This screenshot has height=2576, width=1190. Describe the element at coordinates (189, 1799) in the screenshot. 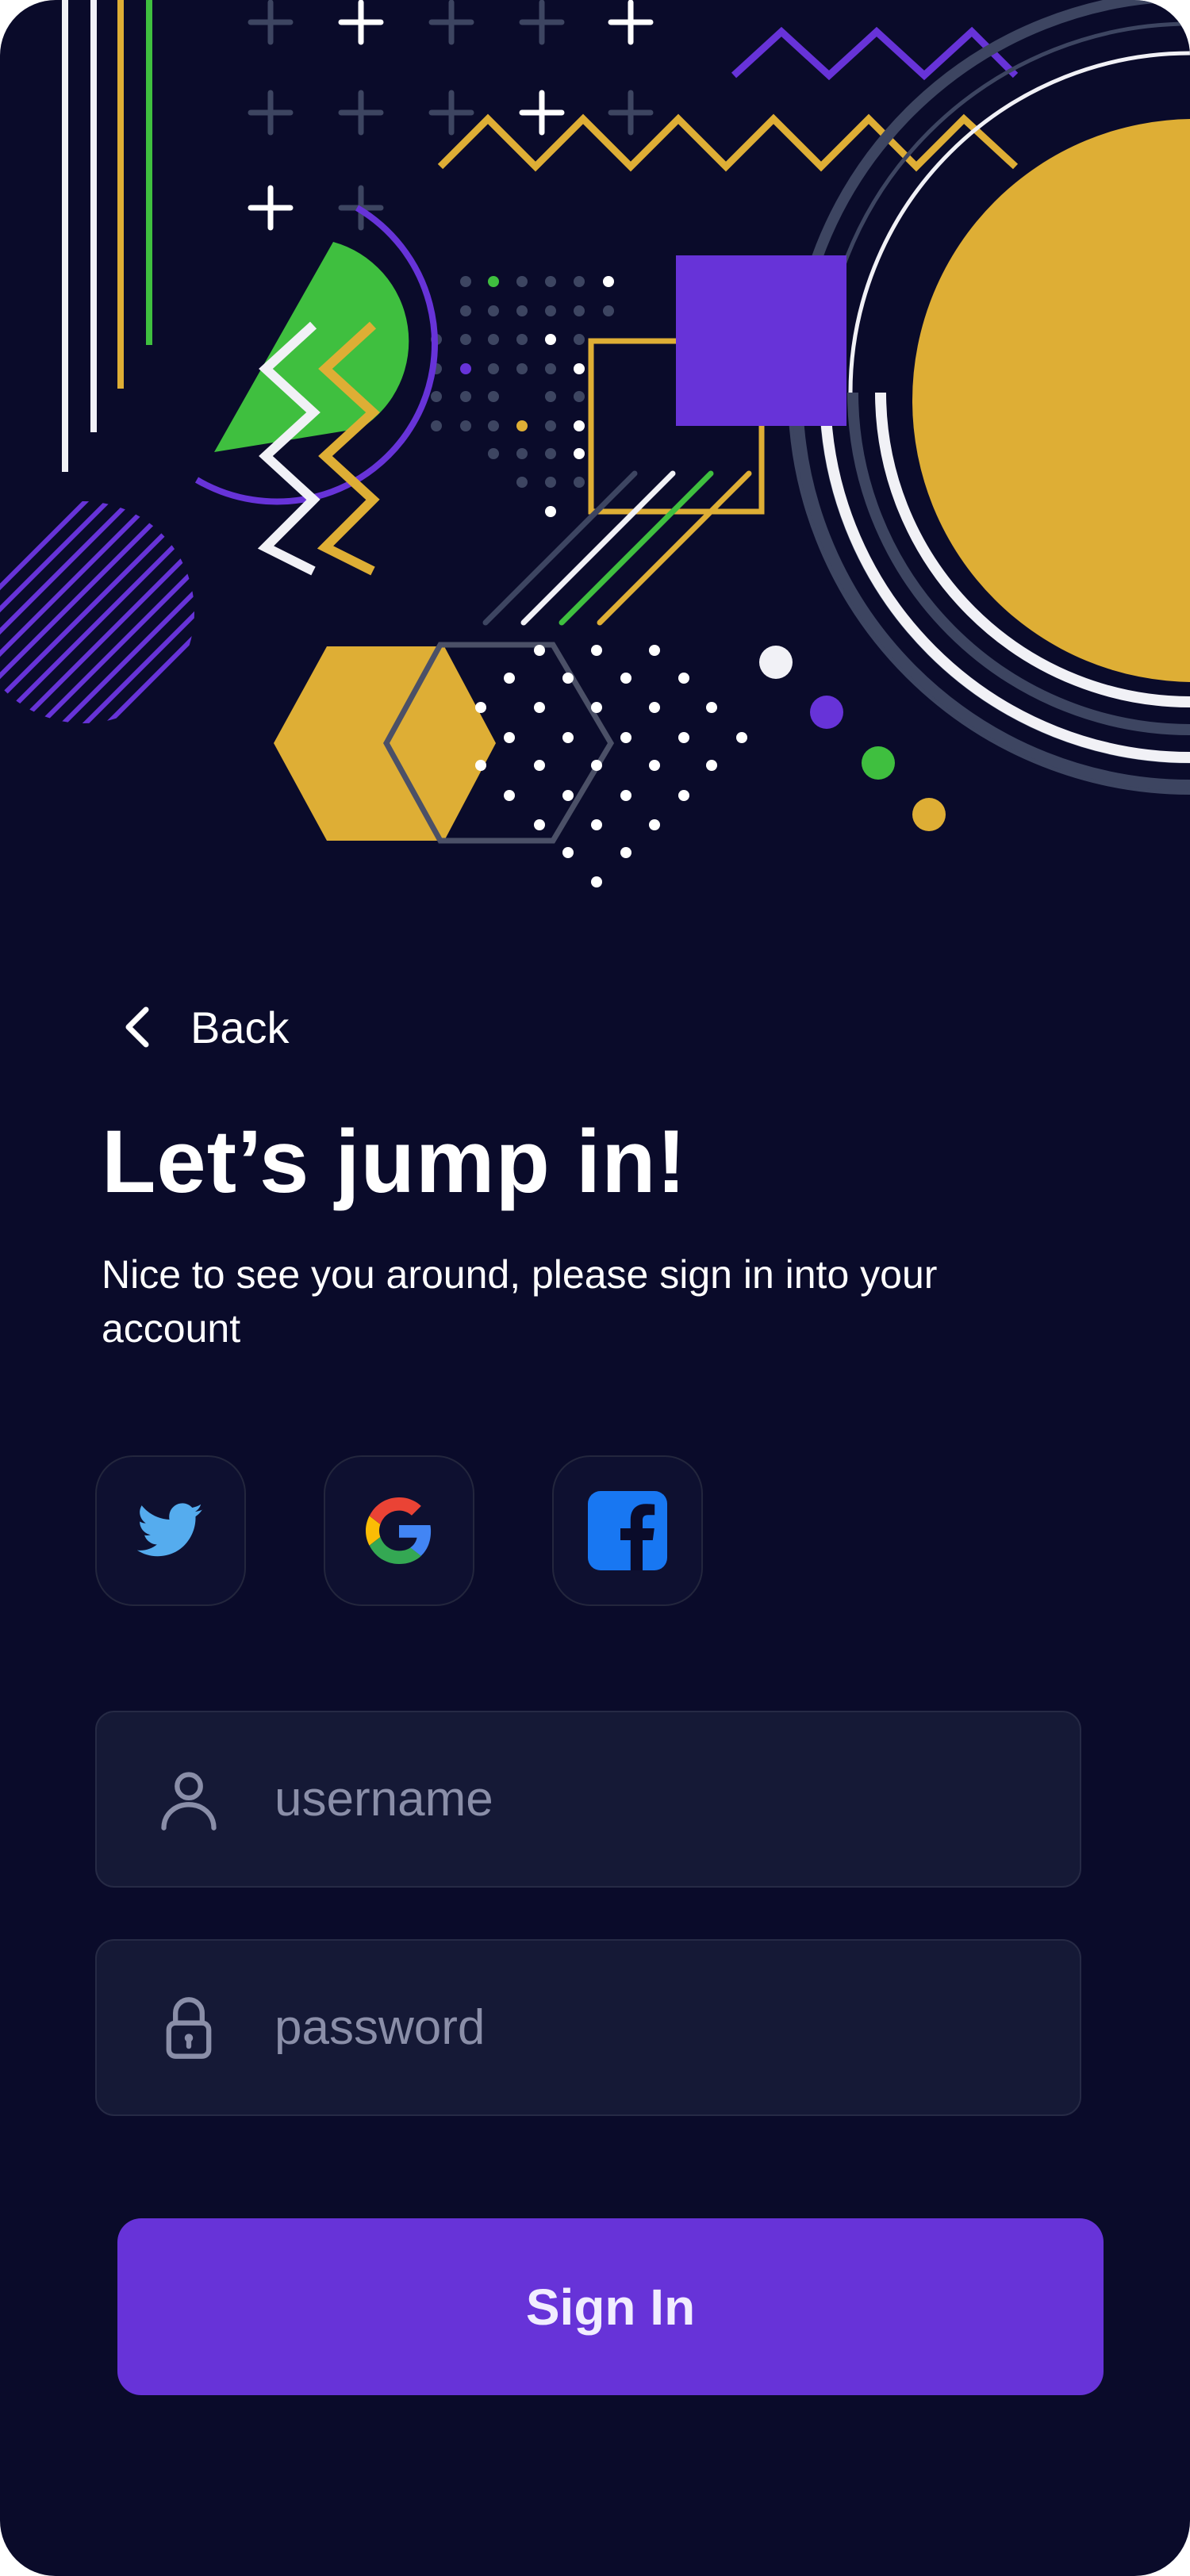

I see `user-icon` at that location.